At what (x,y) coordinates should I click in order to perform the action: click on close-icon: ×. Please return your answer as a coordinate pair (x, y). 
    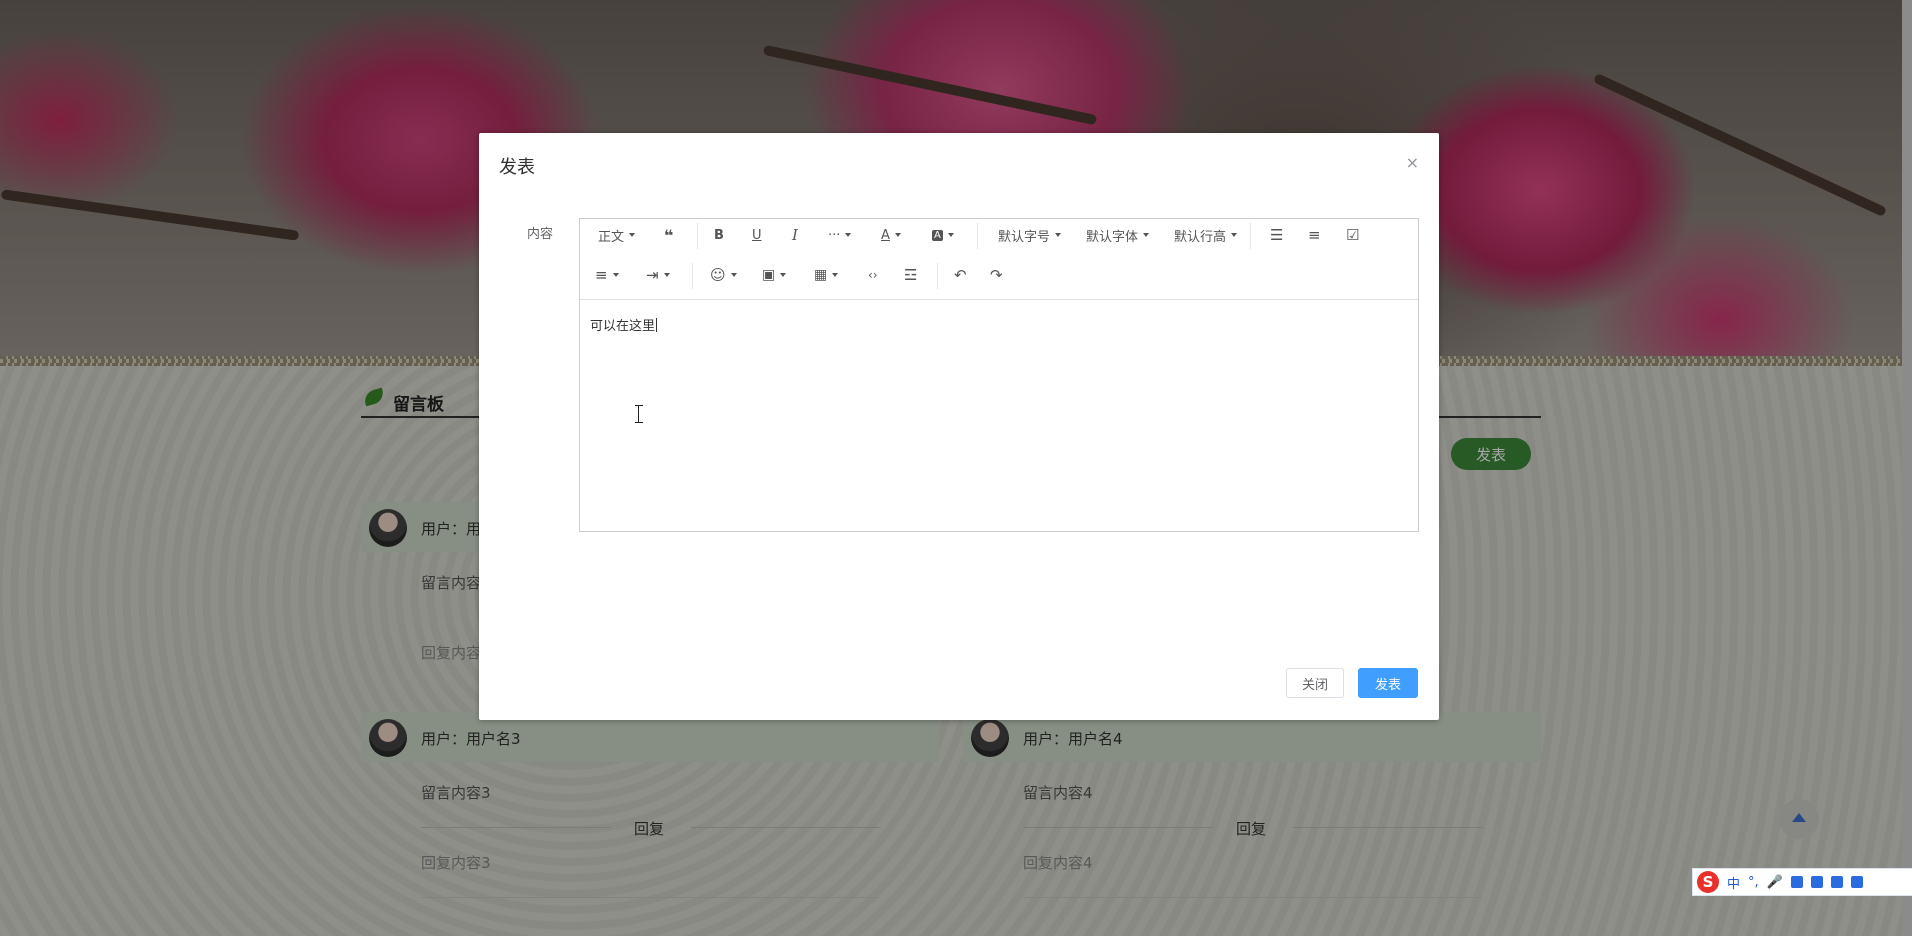
    Looking at the image, I should click on (1412, 162).